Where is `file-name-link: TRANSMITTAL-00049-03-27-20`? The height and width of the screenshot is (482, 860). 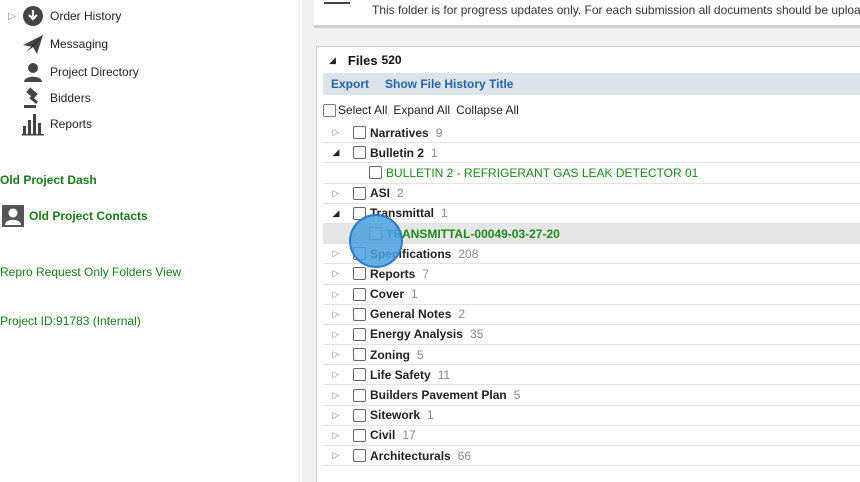 file-name-link: TRANSMITTAL-00049-03-27-20 is located at coordinates (473, 234).